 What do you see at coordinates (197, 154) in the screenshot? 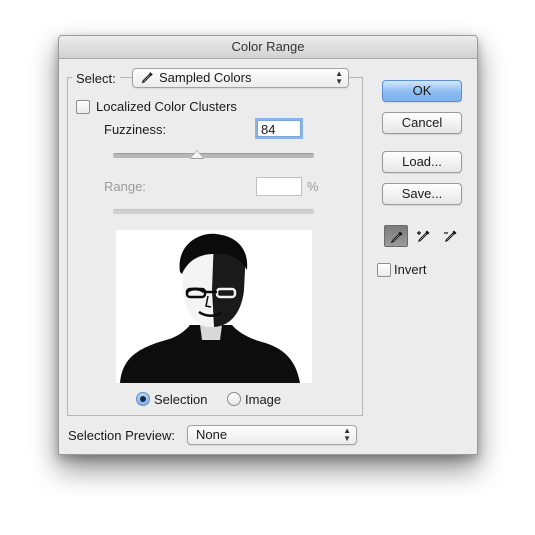
I see `fuzziness-slider-thumb` at bounding box center [197, 154].